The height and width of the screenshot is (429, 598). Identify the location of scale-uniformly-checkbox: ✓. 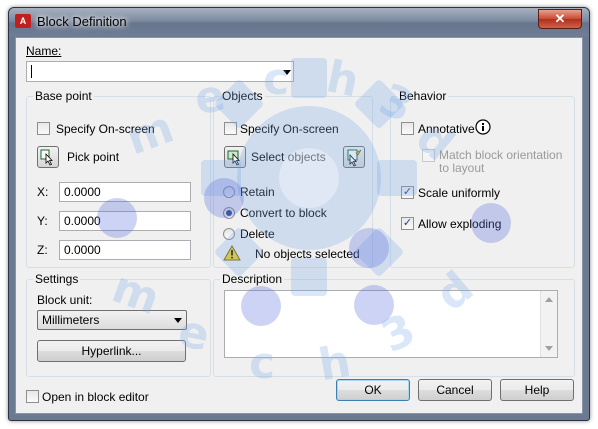
(407, 192).